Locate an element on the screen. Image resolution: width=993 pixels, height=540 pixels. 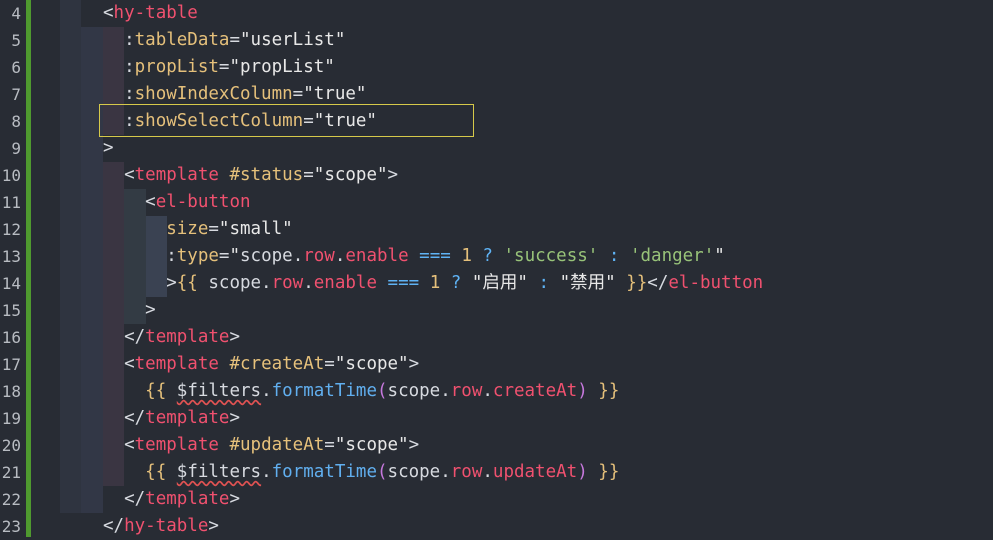
code-line: 5 :tableData="userList" is located at coordinates (496, 40).